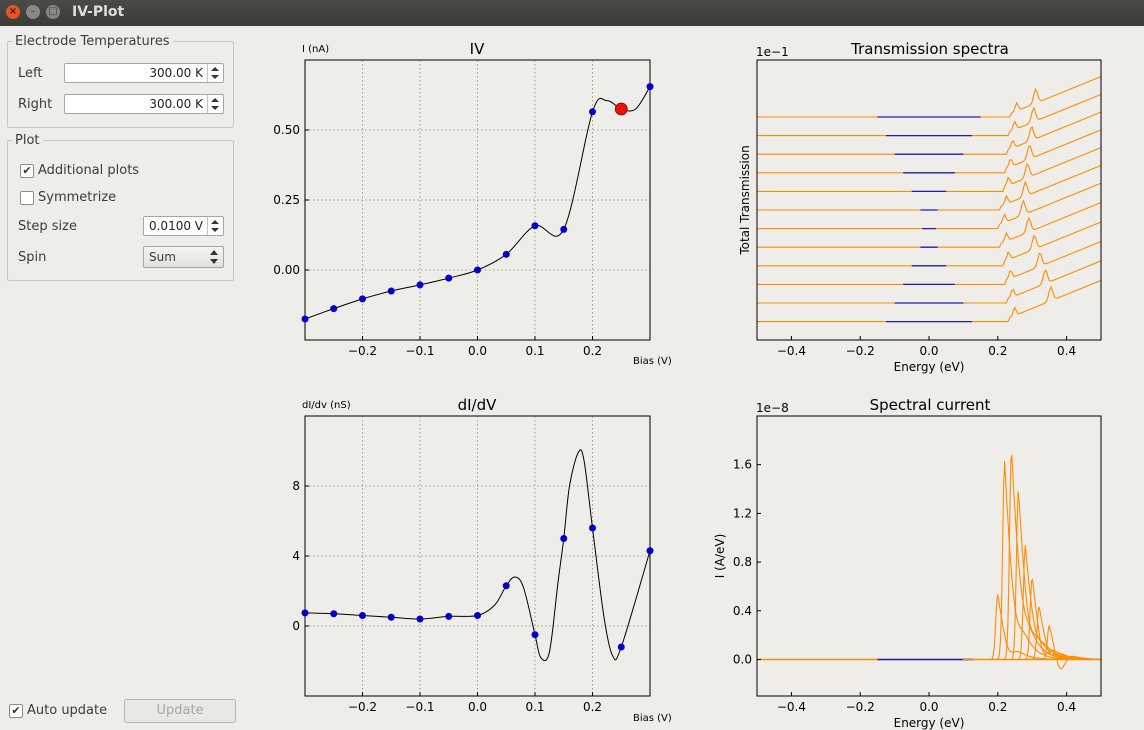 Image resolution: width=1144 pixels, height=730 pixels. What do you see at coordinates (592, 707) in the screenshot?
I see `didv-xtick-label: 0.2` at bounding box center [592, 707].